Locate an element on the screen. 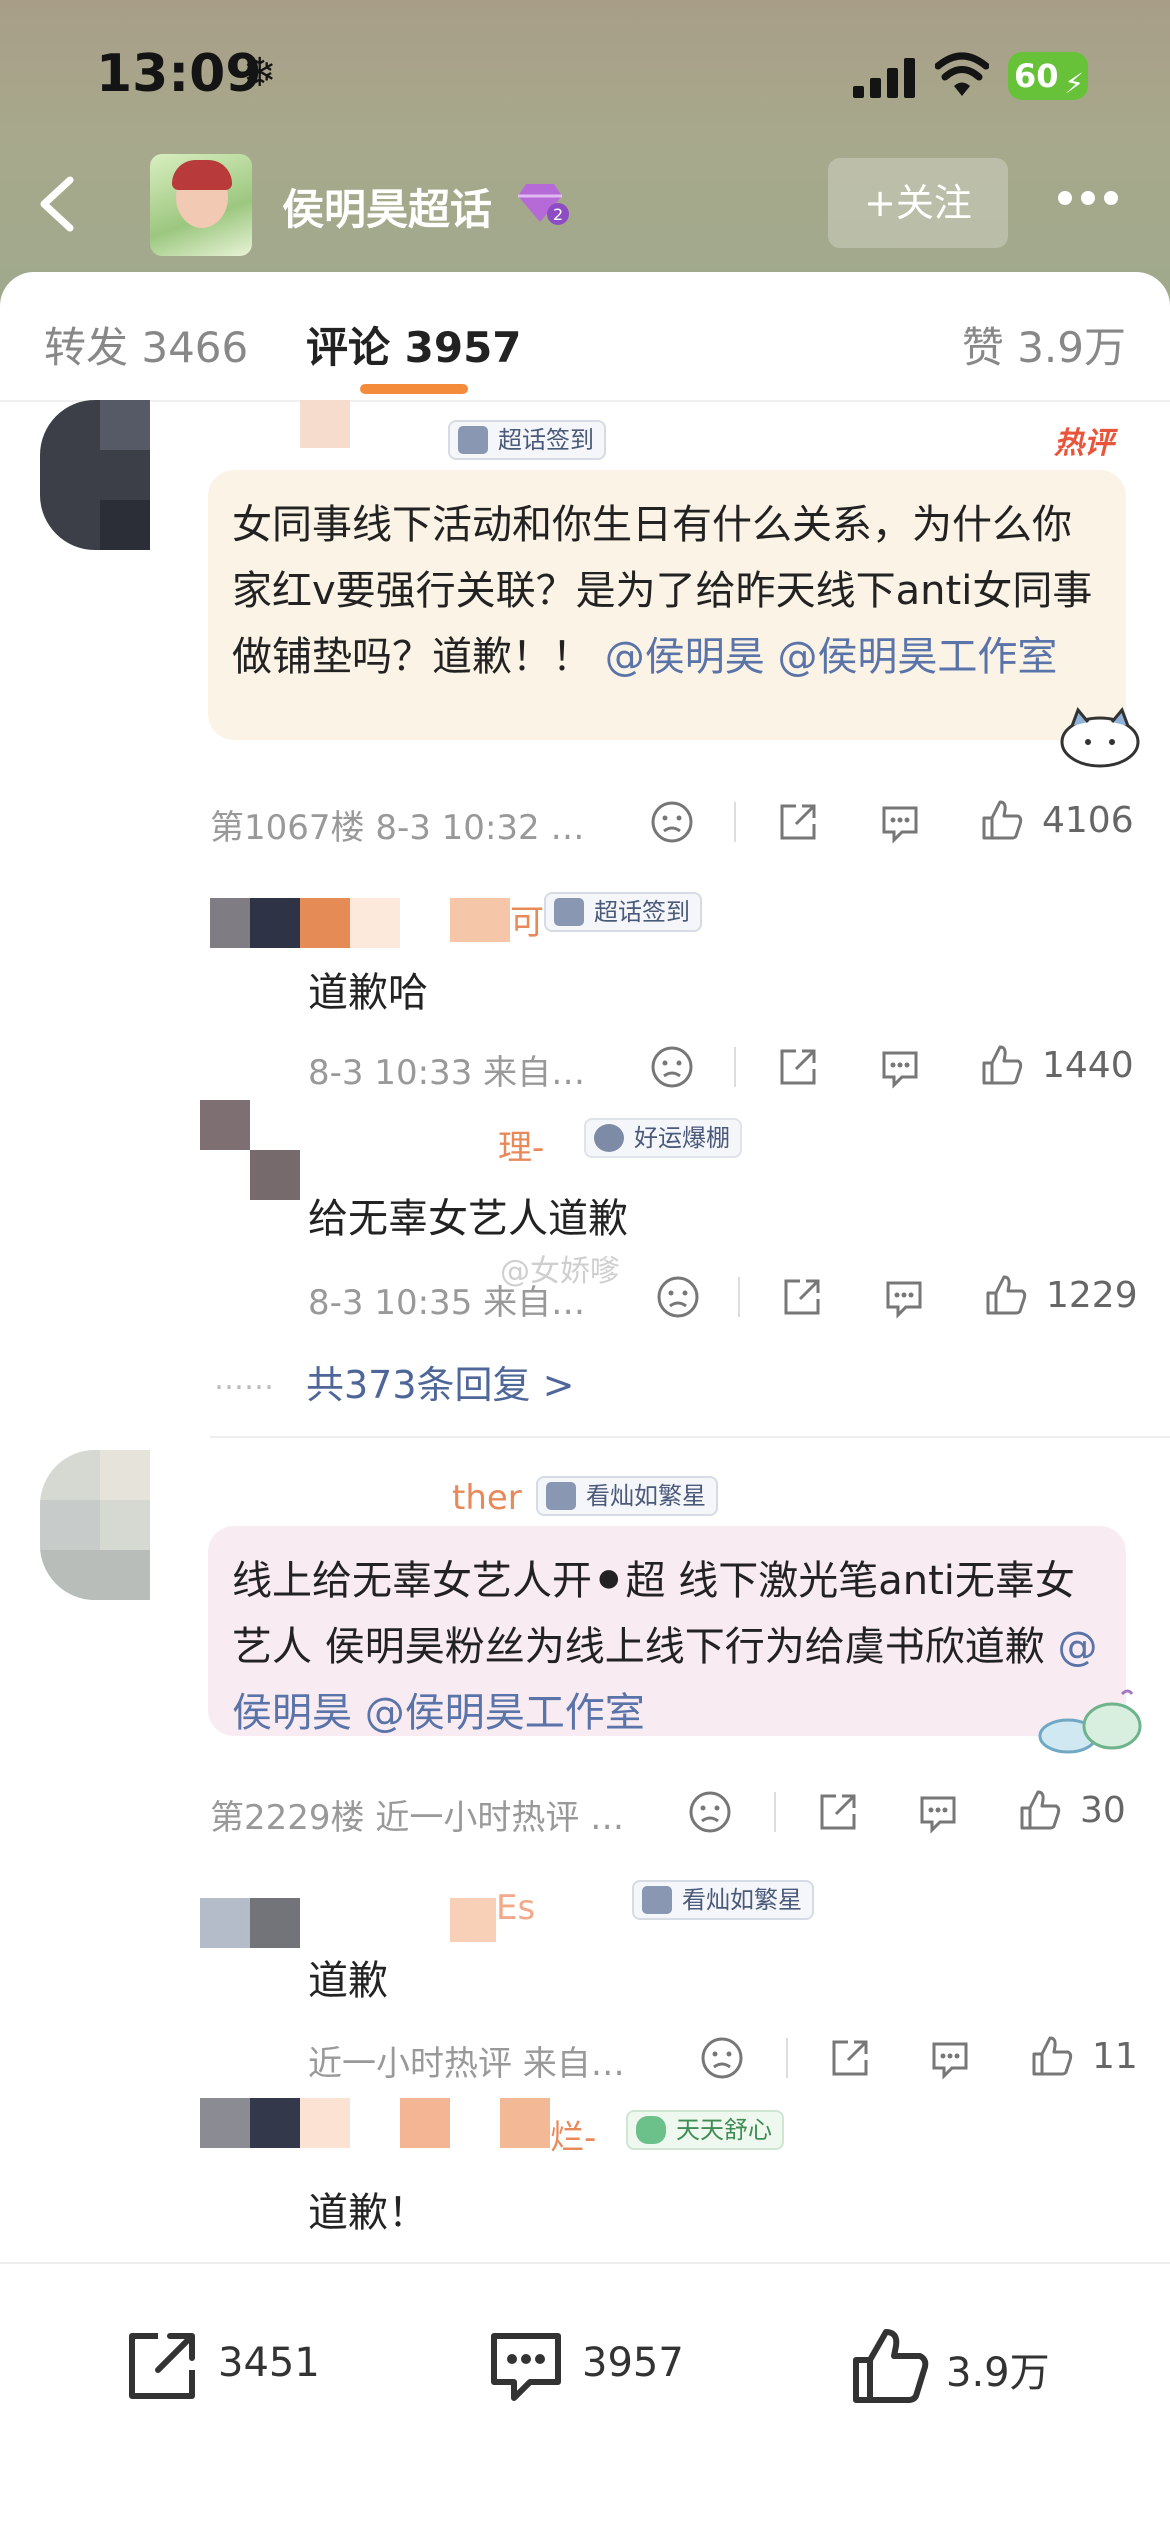 This screenshot has width=1170, height=2532. reply-username: Es is located at coordinates (515, 1908).